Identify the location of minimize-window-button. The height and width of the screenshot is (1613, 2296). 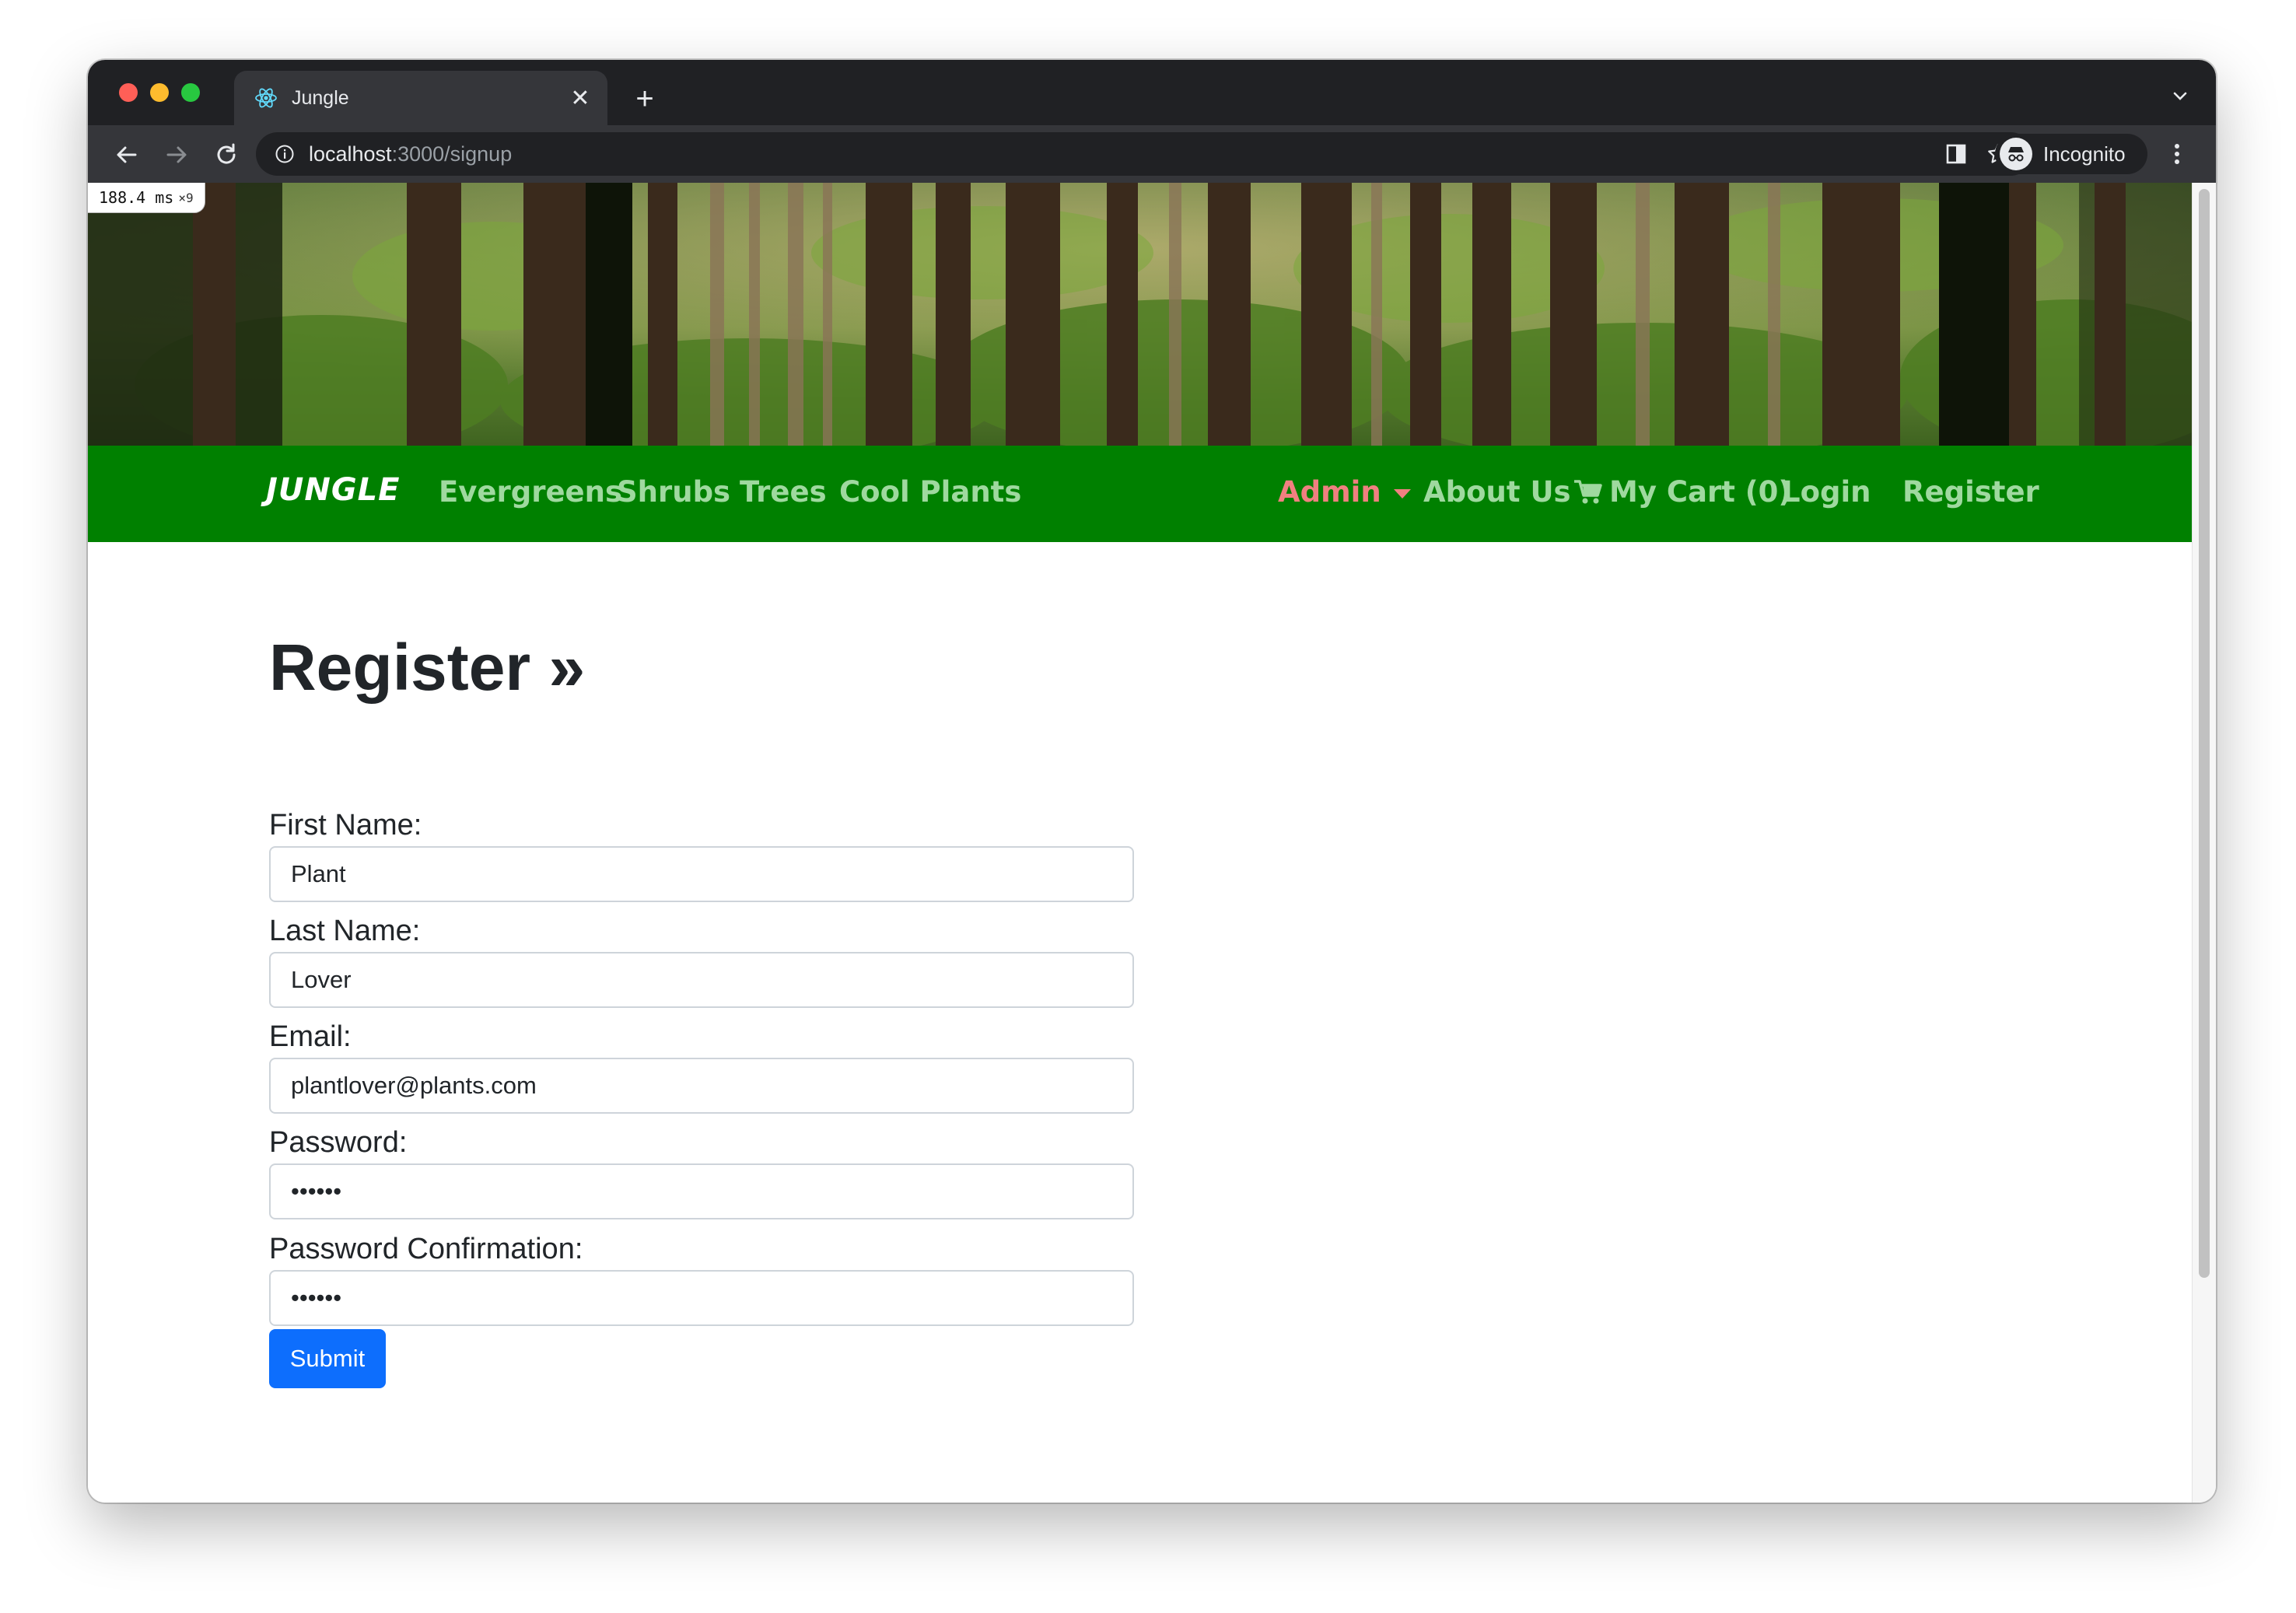
(159, 92).